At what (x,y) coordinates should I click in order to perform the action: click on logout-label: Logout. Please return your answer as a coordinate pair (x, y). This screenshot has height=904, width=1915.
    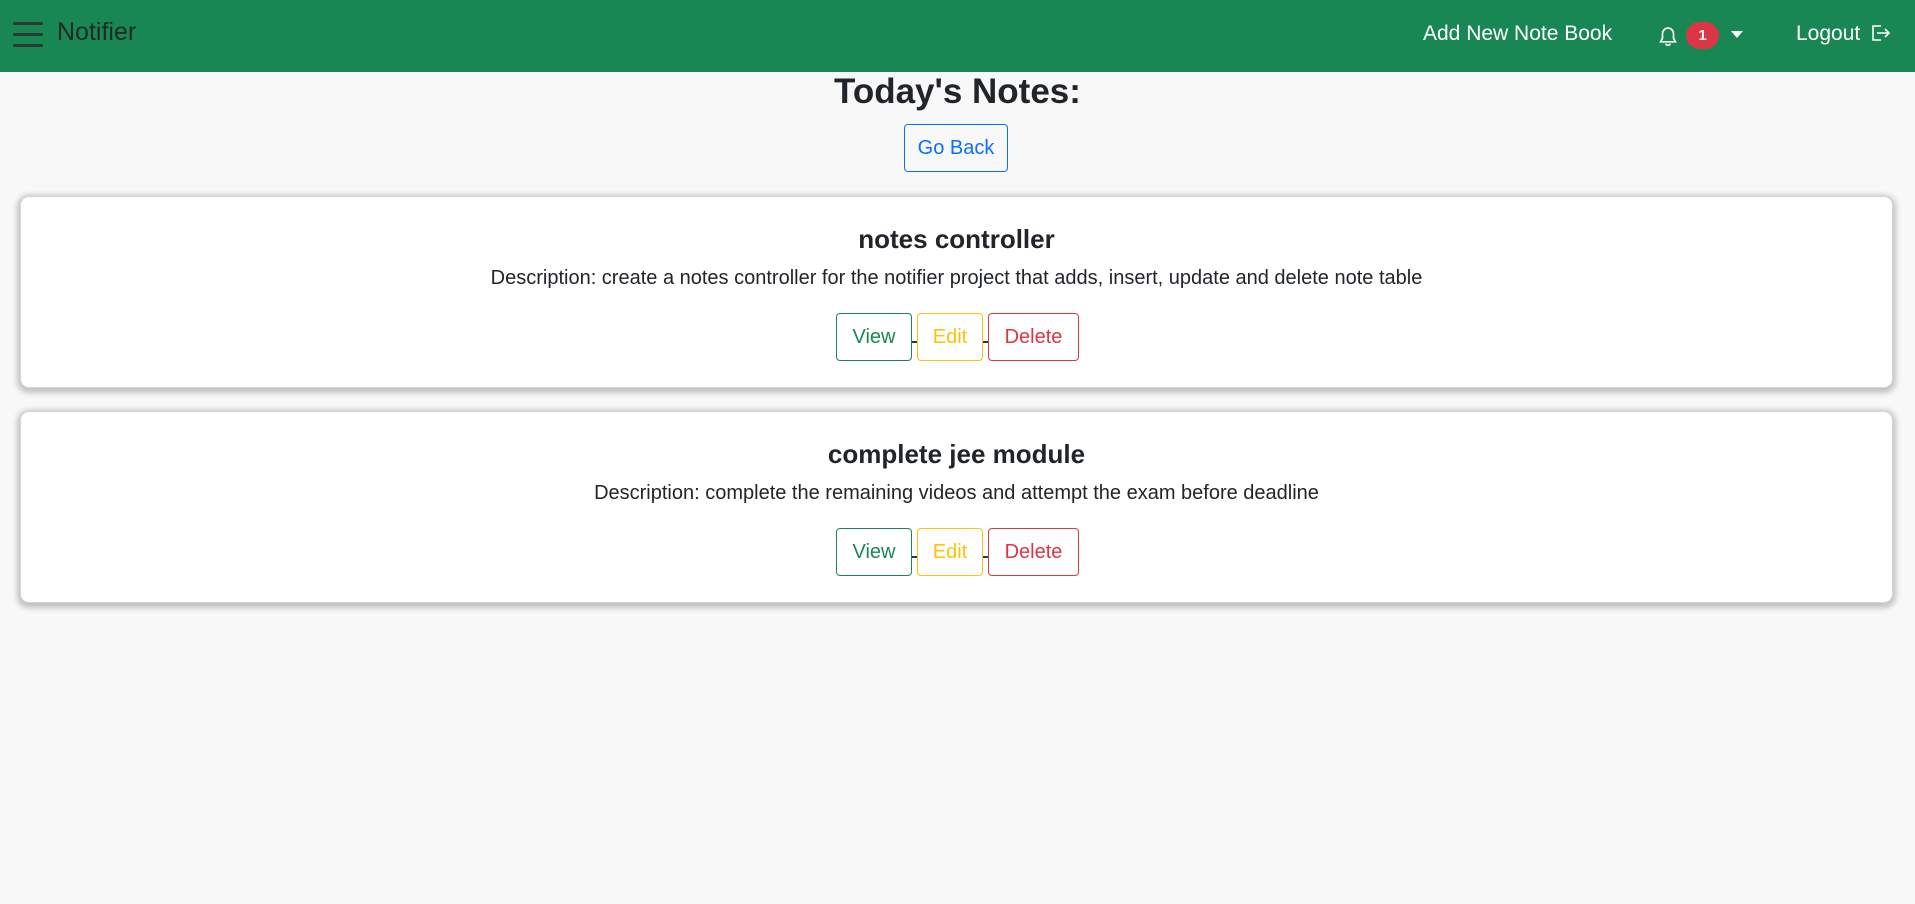
    Looking at the image, I should click on (1828, 33).